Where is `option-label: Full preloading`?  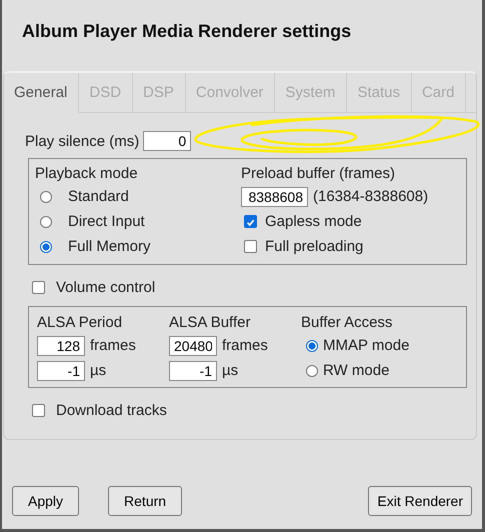 option-label: Full preloading is located at coordinates (314, 246).